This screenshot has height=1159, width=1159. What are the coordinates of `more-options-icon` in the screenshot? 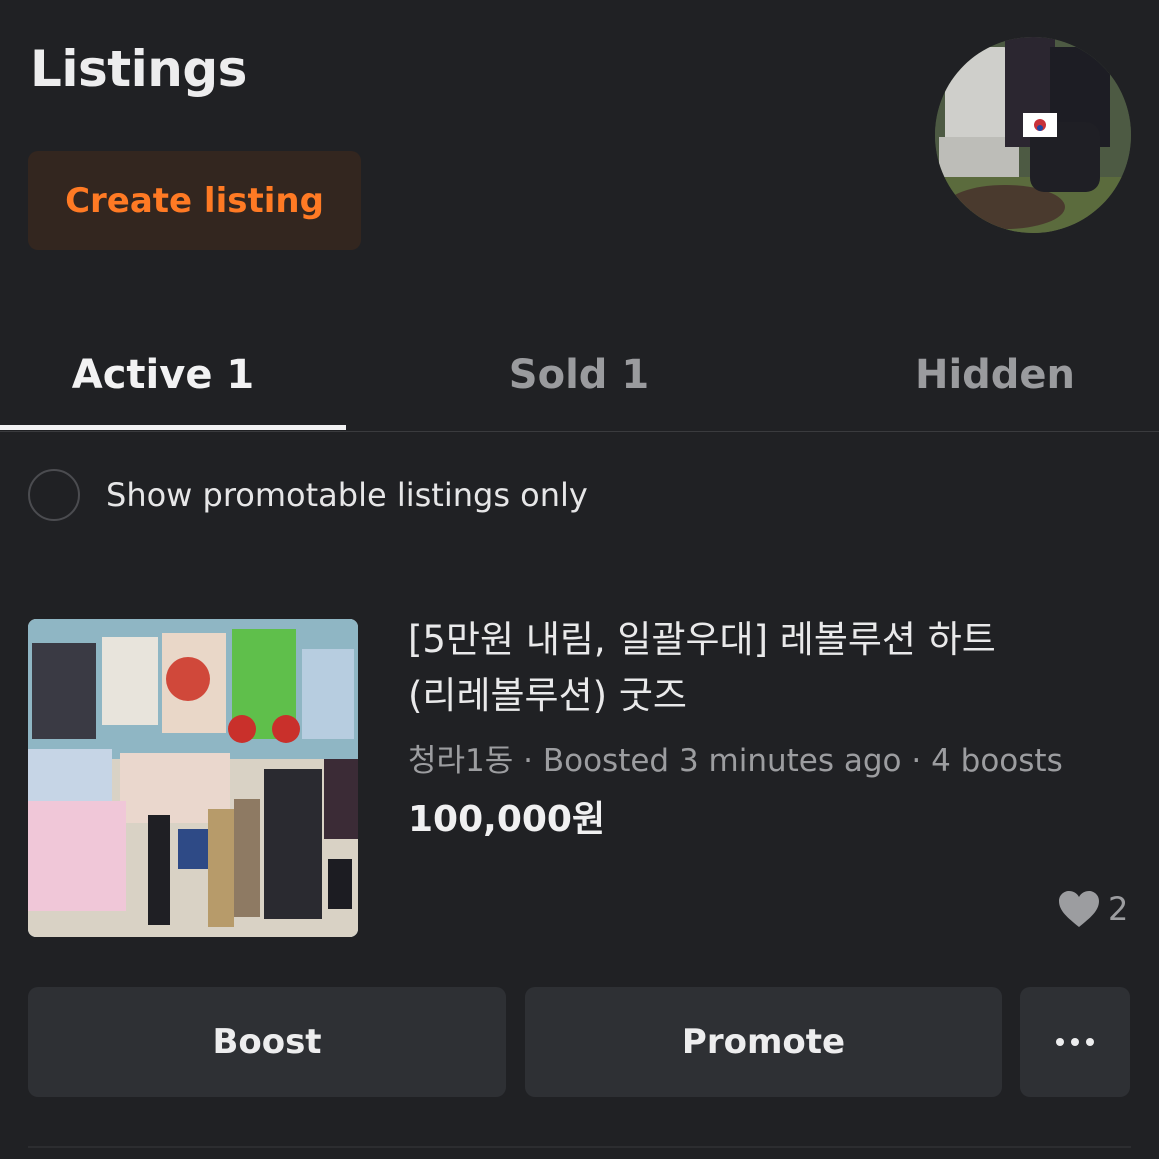 It's located at (1075, 1042).